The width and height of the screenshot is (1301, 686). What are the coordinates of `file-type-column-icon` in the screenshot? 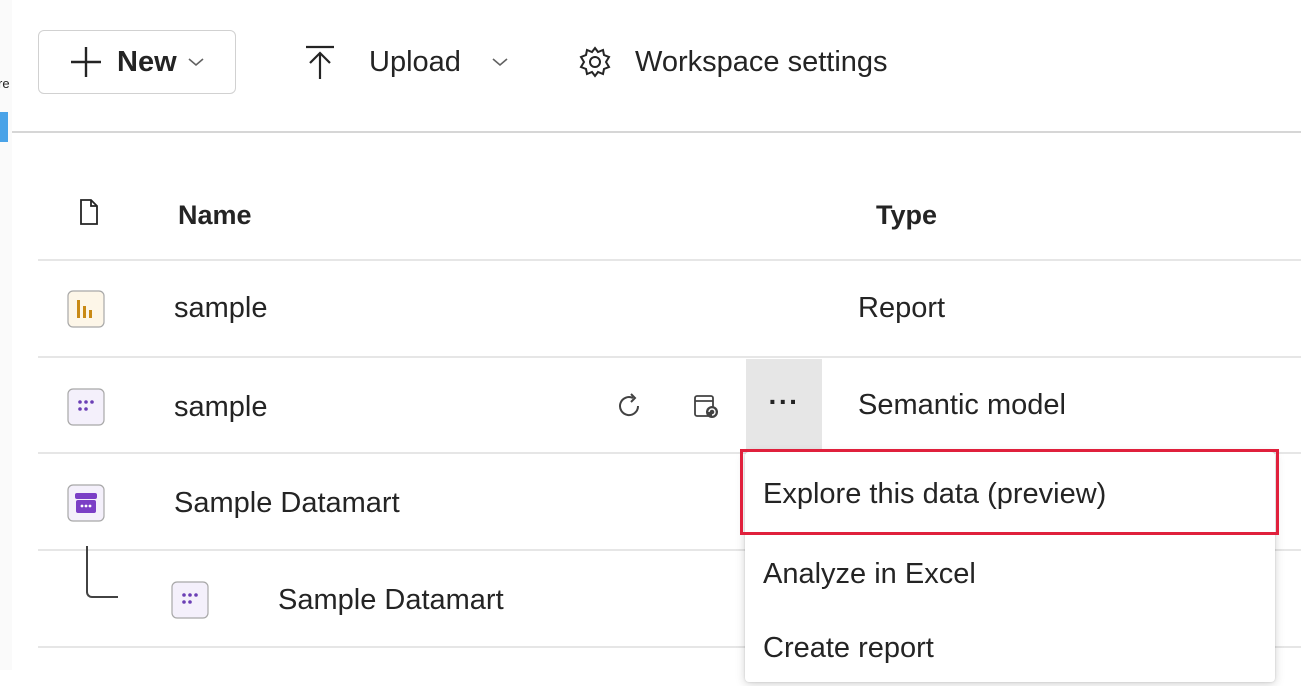 It's located at (89, 212).